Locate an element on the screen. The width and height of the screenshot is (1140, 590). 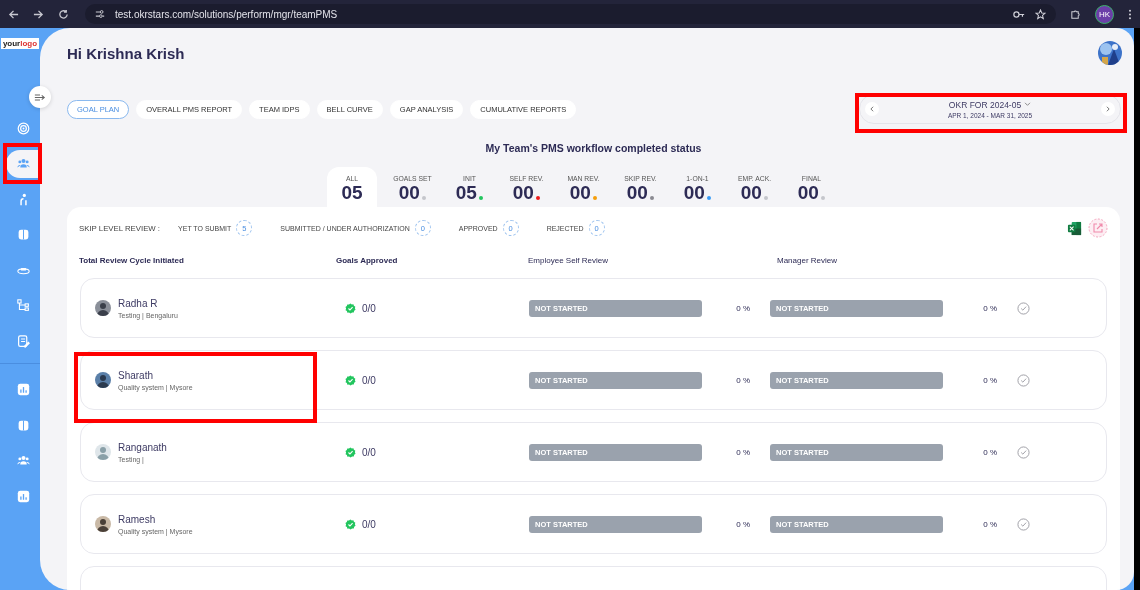
back-icon is located at coordinates (13, 14).